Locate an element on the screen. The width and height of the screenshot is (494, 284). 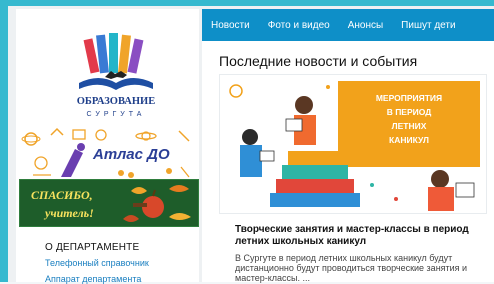
caption-line-4: КАНИКУЛ is located at coordinates (409, 140).